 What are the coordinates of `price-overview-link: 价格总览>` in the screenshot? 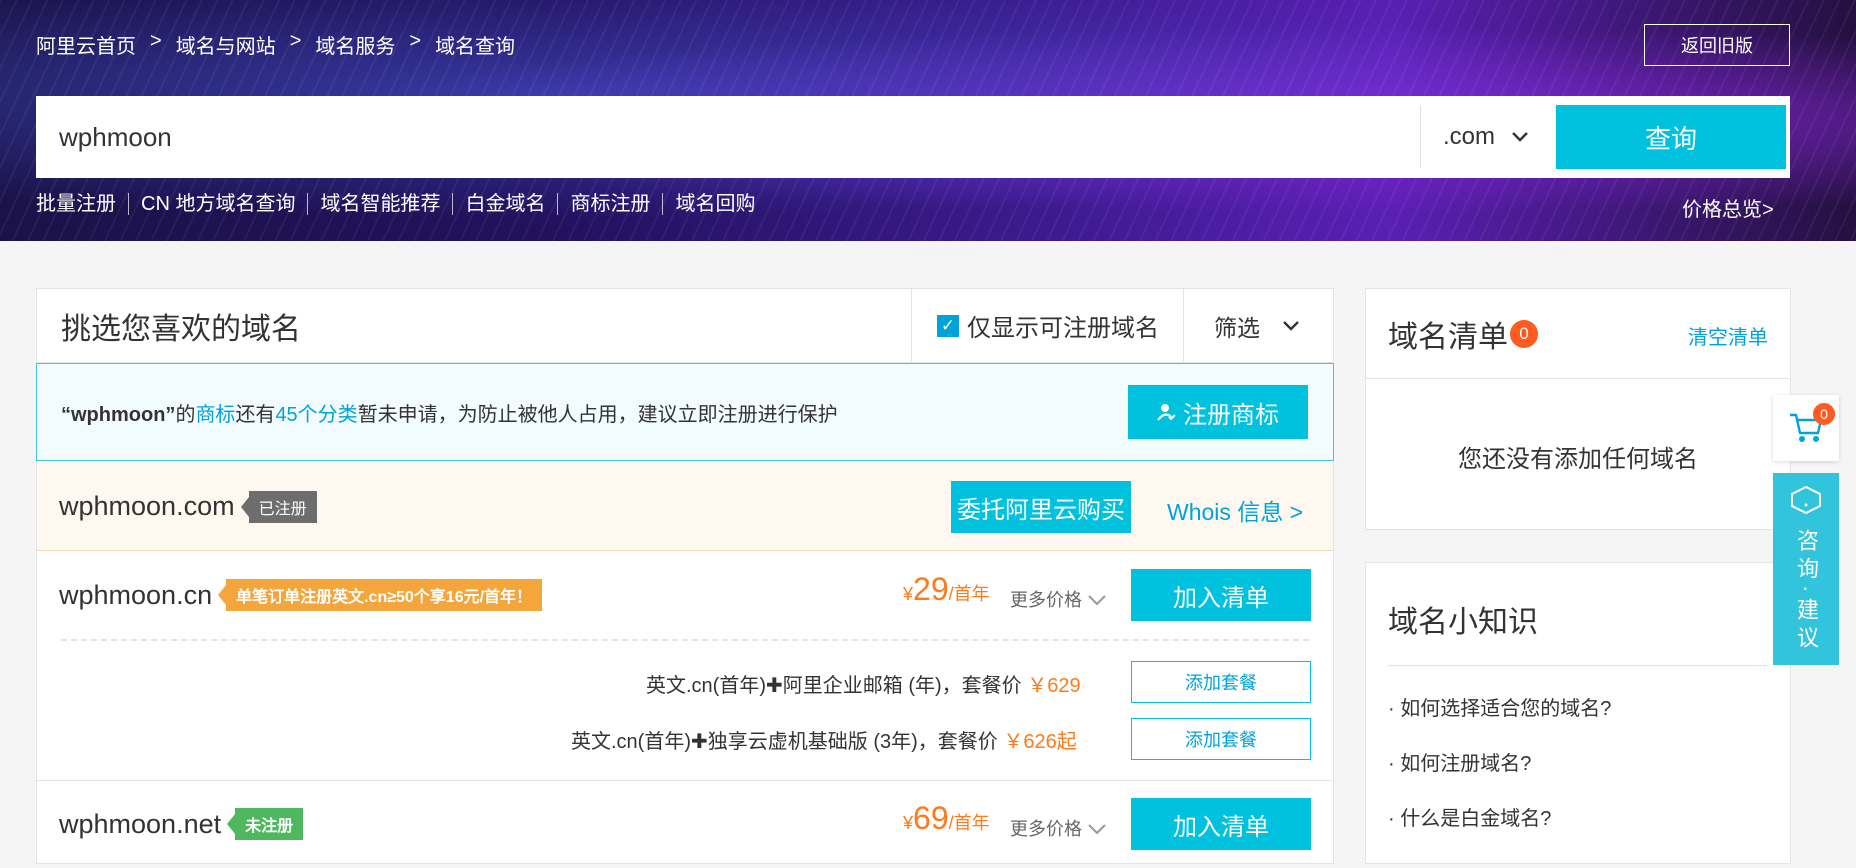 It's located at (1728, 207).